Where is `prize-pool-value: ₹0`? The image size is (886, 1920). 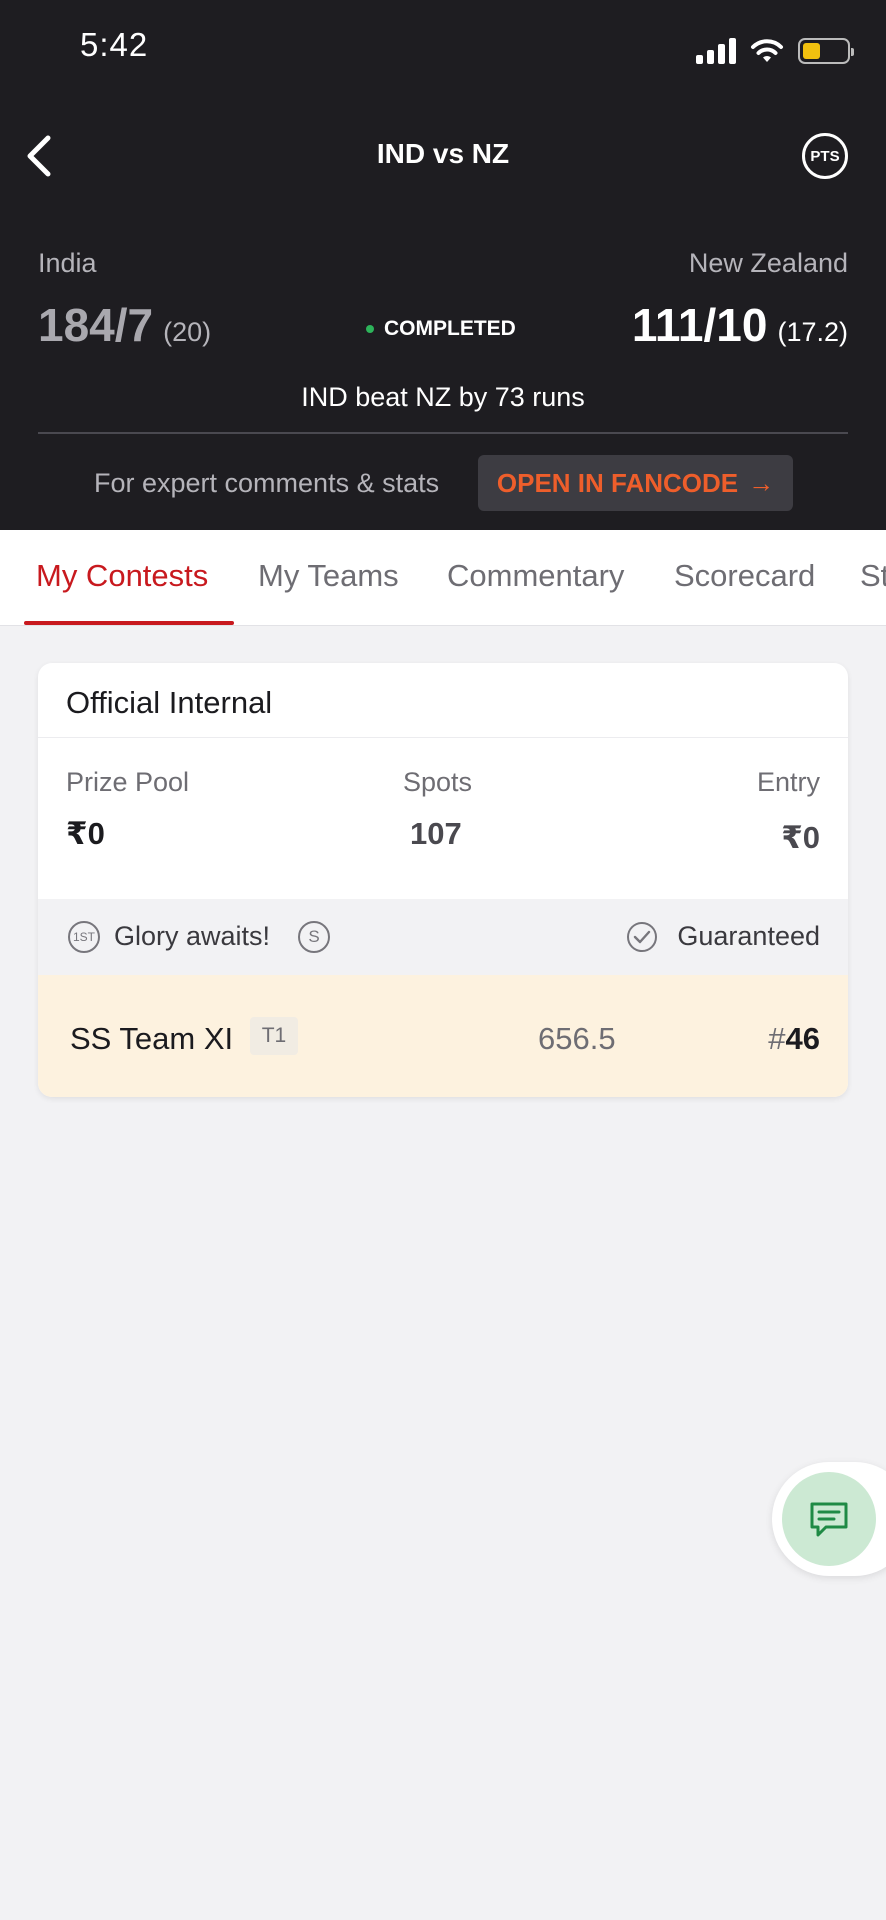
prize-pool-value: ₹0 is located at coordinates (85, 833).